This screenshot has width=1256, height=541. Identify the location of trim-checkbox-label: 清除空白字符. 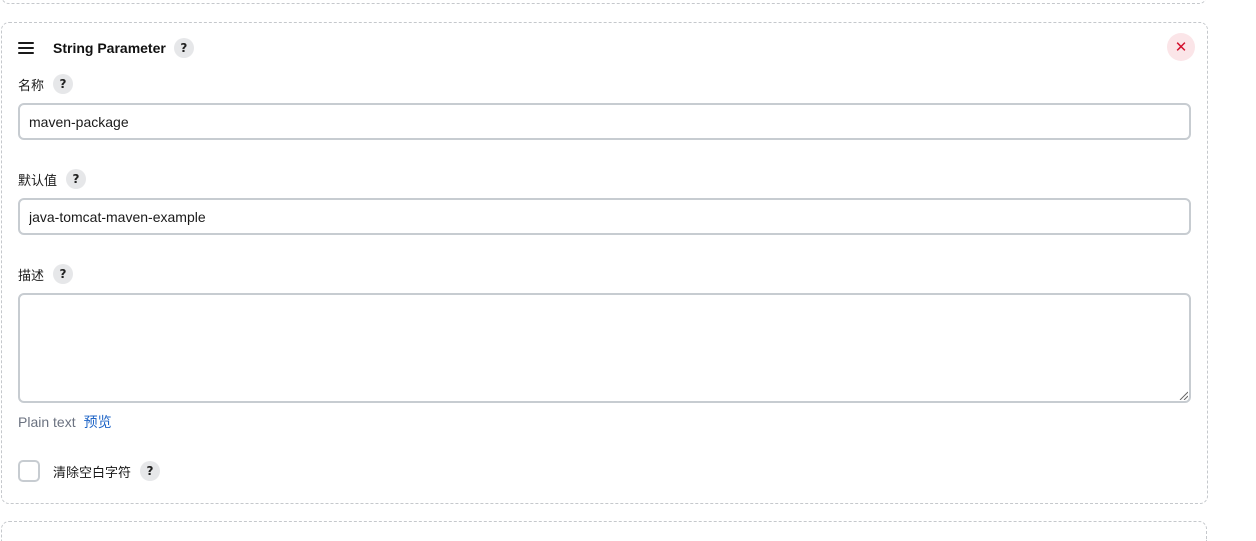
(92, 471).